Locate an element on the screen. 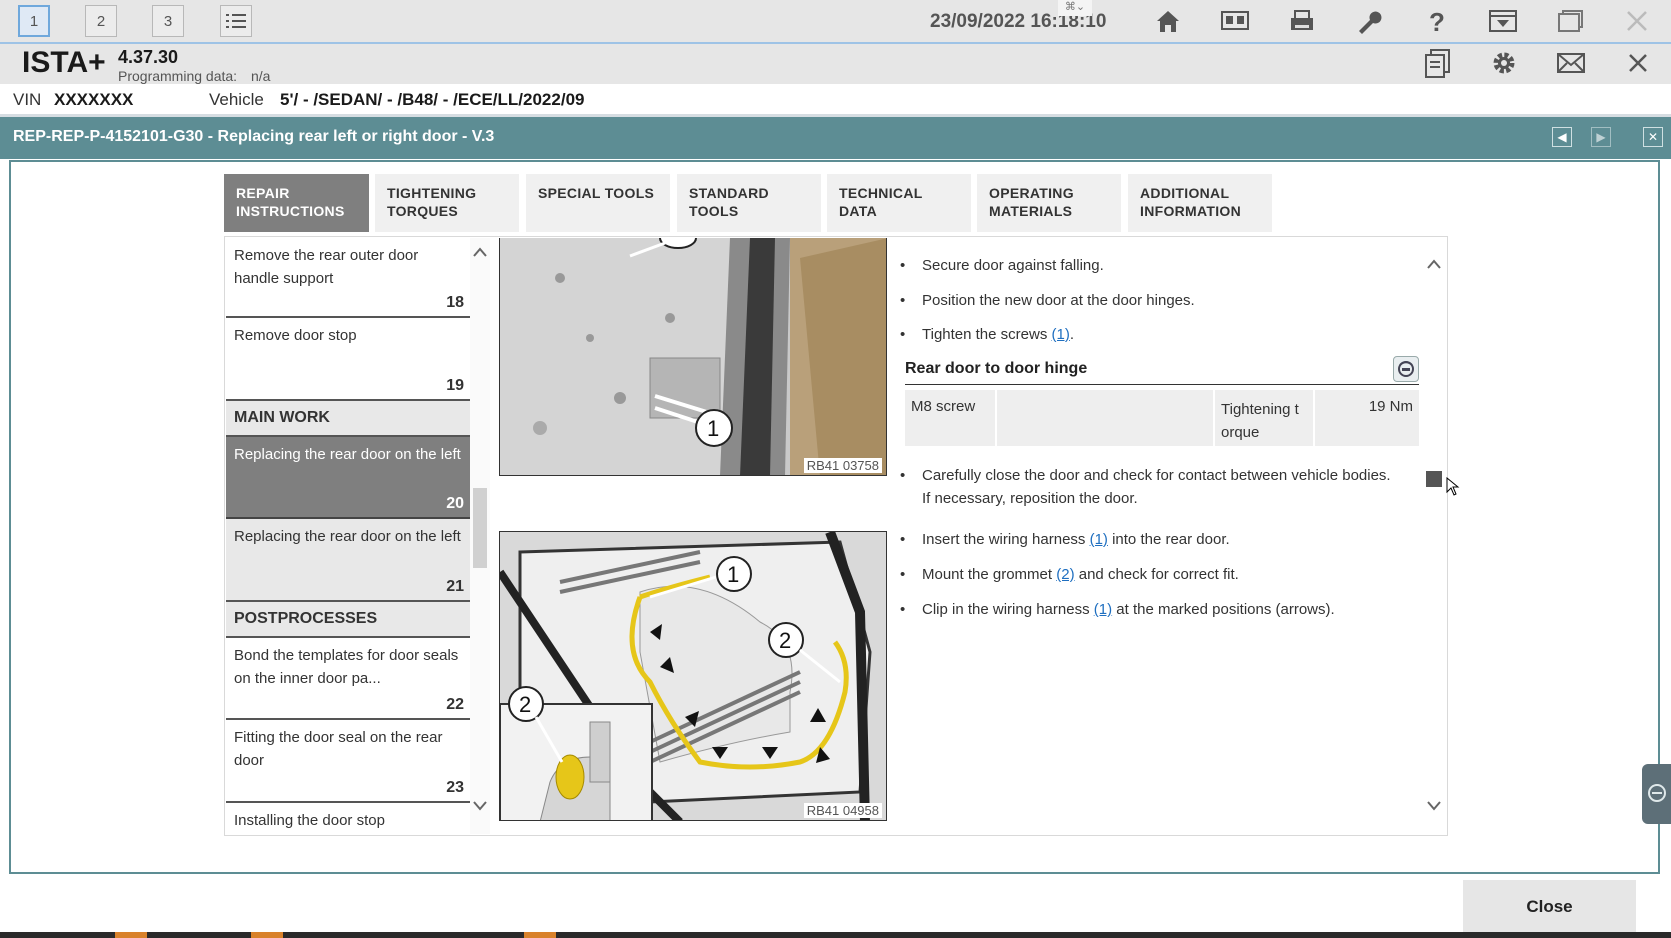  tab-repair-instructions: REPAIR INSTRUCTIONS is located at coordinates (296, 203).